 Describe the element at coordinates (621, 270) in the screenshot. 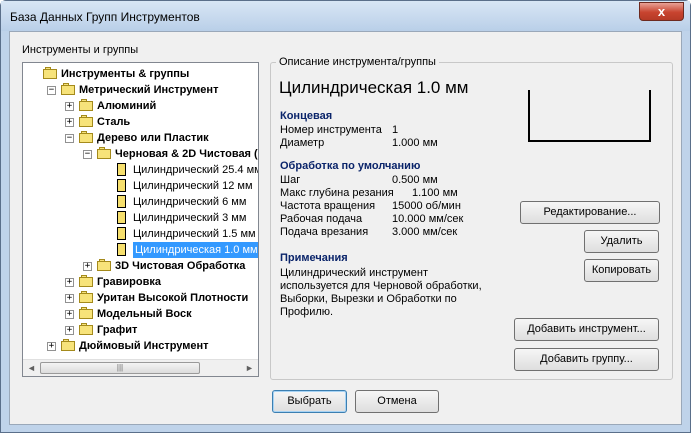

I see `copy-button: Копировать` at that location.